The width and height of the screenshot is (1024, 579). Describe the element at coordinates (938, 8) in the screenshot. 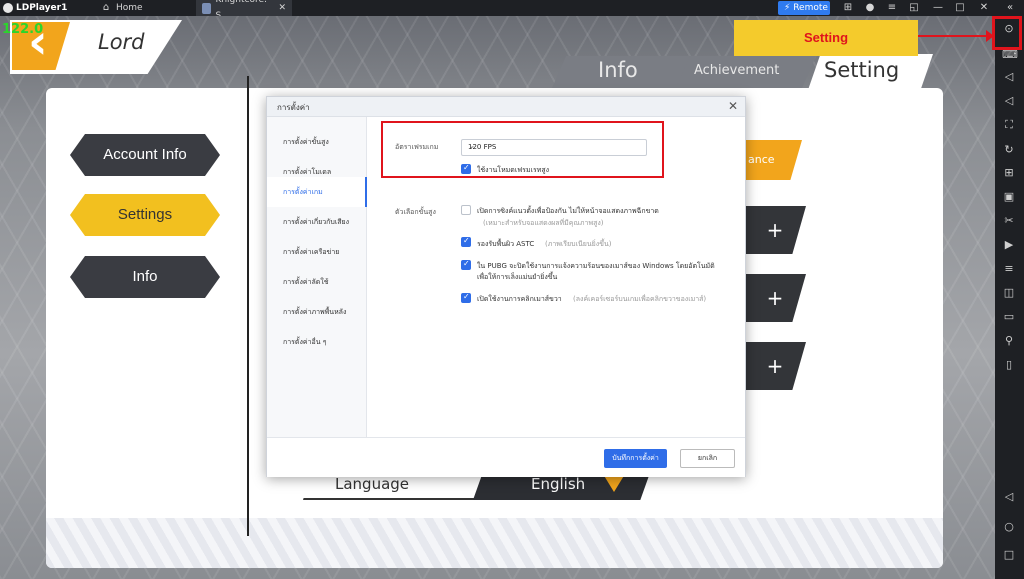

I see `minimize-icon: —` at that location.